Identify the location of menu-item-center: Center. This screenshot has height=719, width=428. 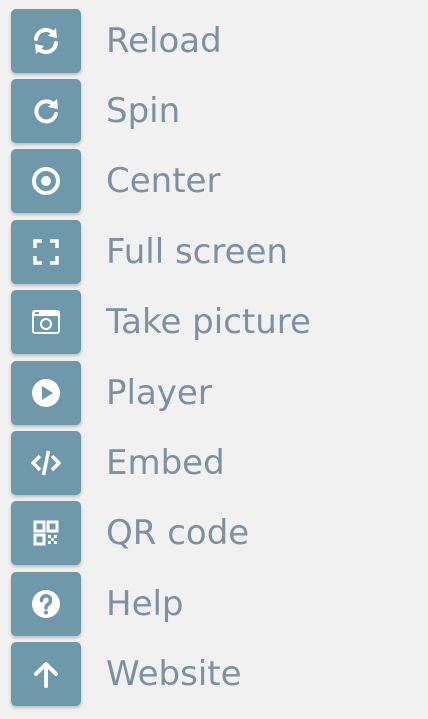
(211, 181).